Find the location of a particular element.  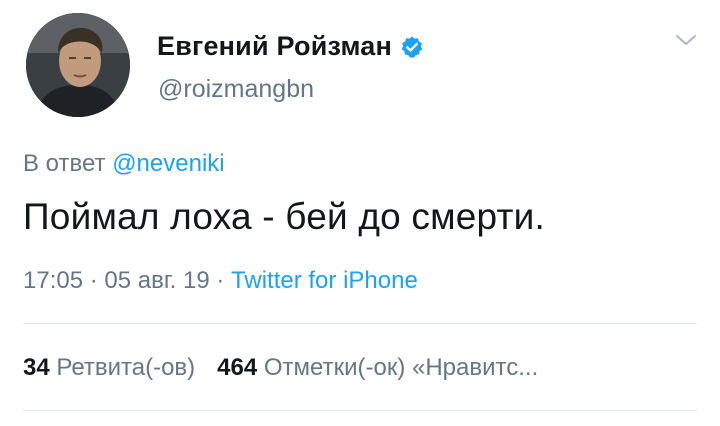

author-display-name: Евгений Ройзман is located at coordinates (274, 46).